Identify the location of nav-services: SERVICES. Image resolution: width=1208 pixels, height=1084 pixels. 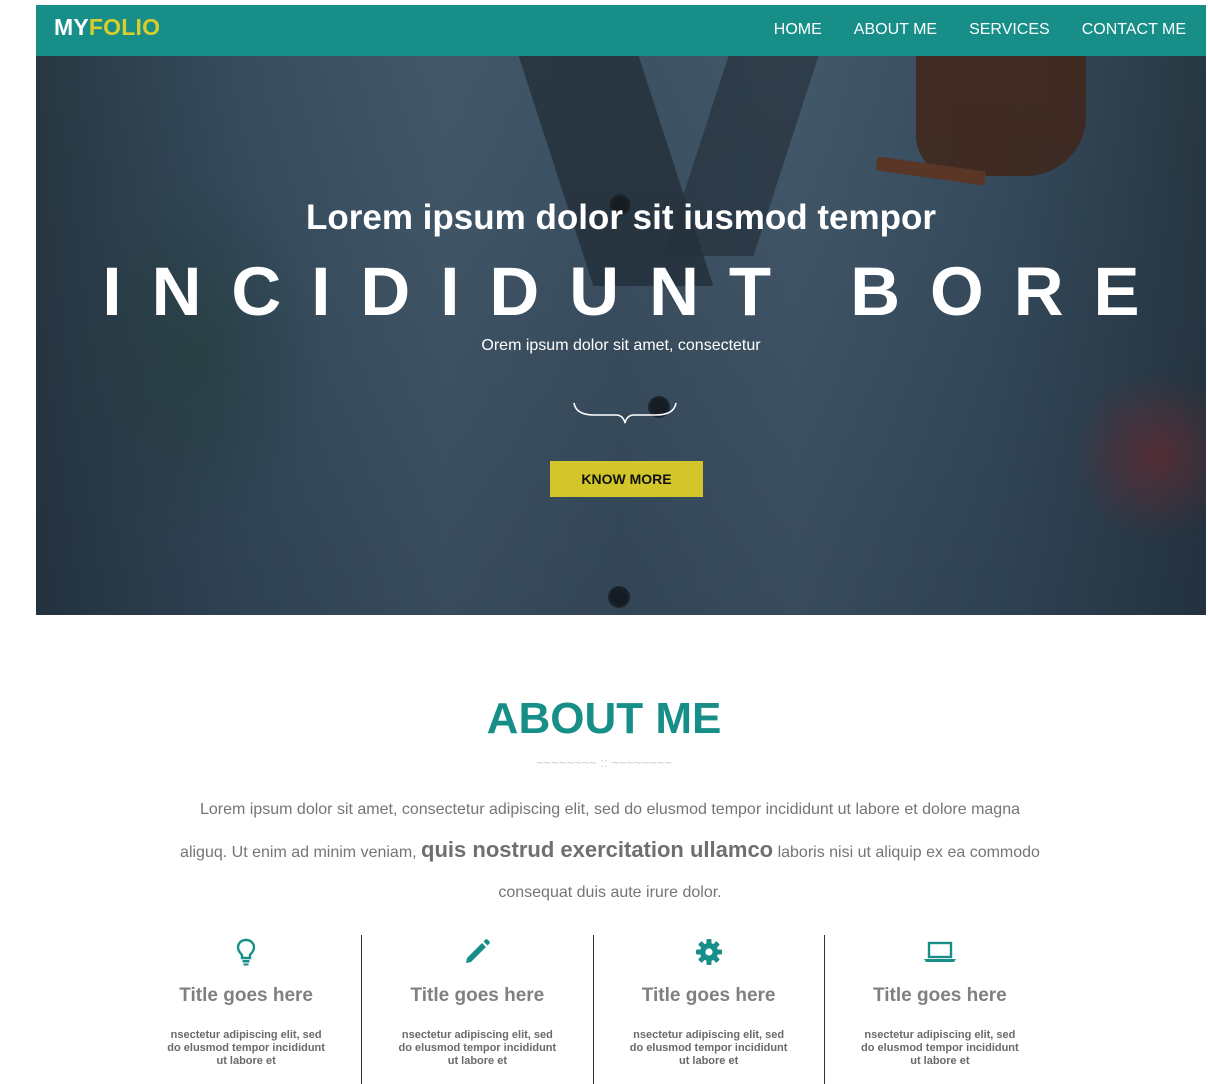
(1009, 30).